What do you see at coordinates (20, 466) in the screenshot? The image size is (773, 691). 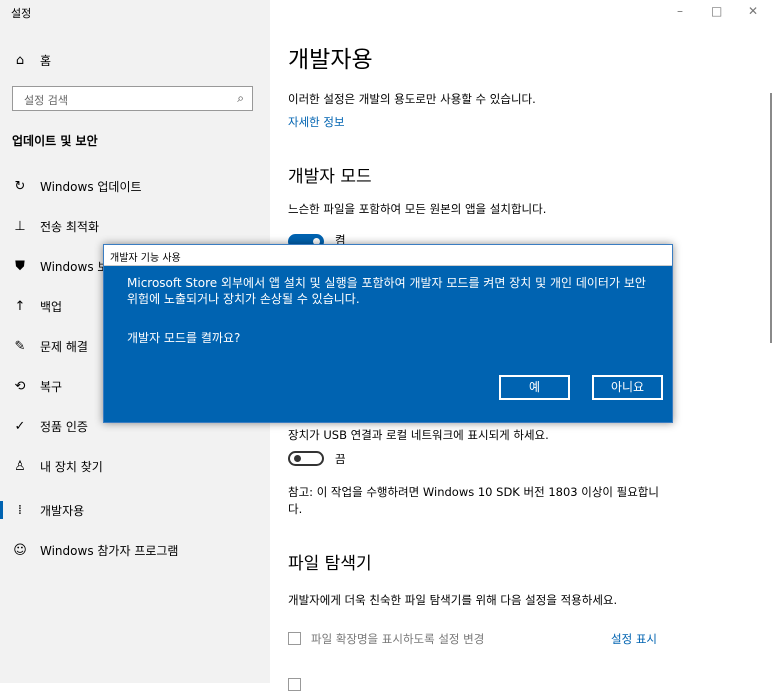 I see `person-icon: ♙` at bounding box center [20, 466].